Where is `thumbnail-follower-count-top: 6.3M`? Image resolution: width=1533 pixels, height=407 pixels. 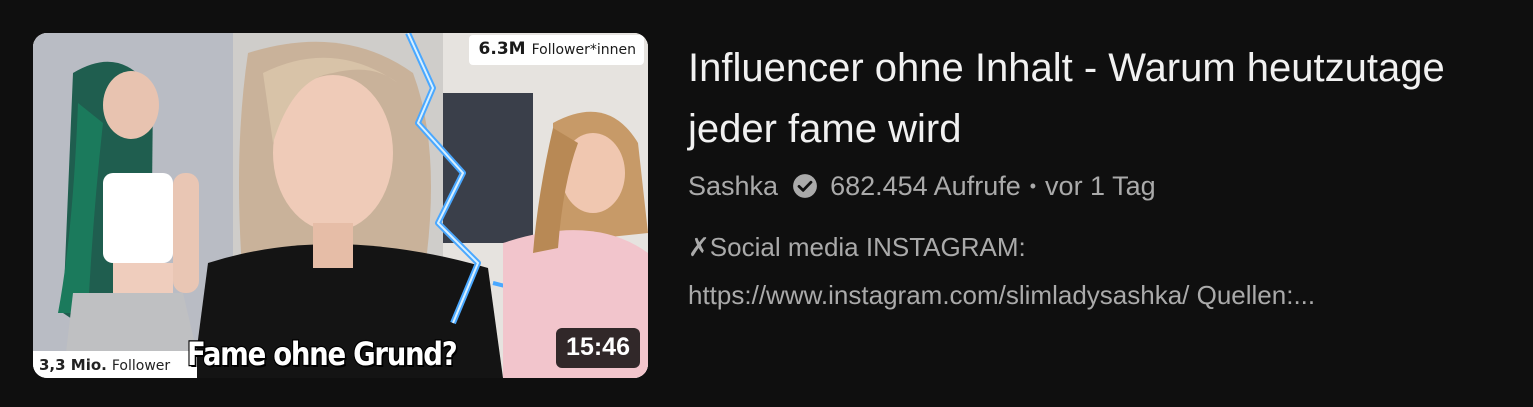 thumbnail-follower-count-top: 6.3M is located at coordinates (502, 49).